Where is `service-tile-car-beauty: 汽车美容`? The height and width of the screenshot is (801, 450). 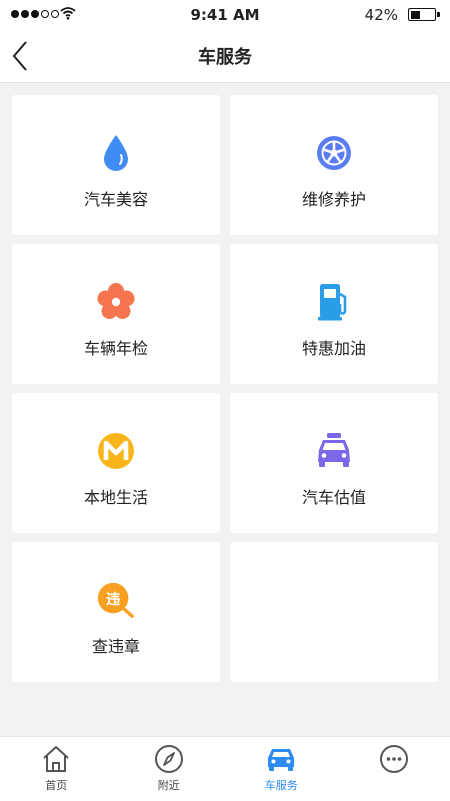 service-tile-car-beauty: 汽车美容 is located at coordinates (116, 165).